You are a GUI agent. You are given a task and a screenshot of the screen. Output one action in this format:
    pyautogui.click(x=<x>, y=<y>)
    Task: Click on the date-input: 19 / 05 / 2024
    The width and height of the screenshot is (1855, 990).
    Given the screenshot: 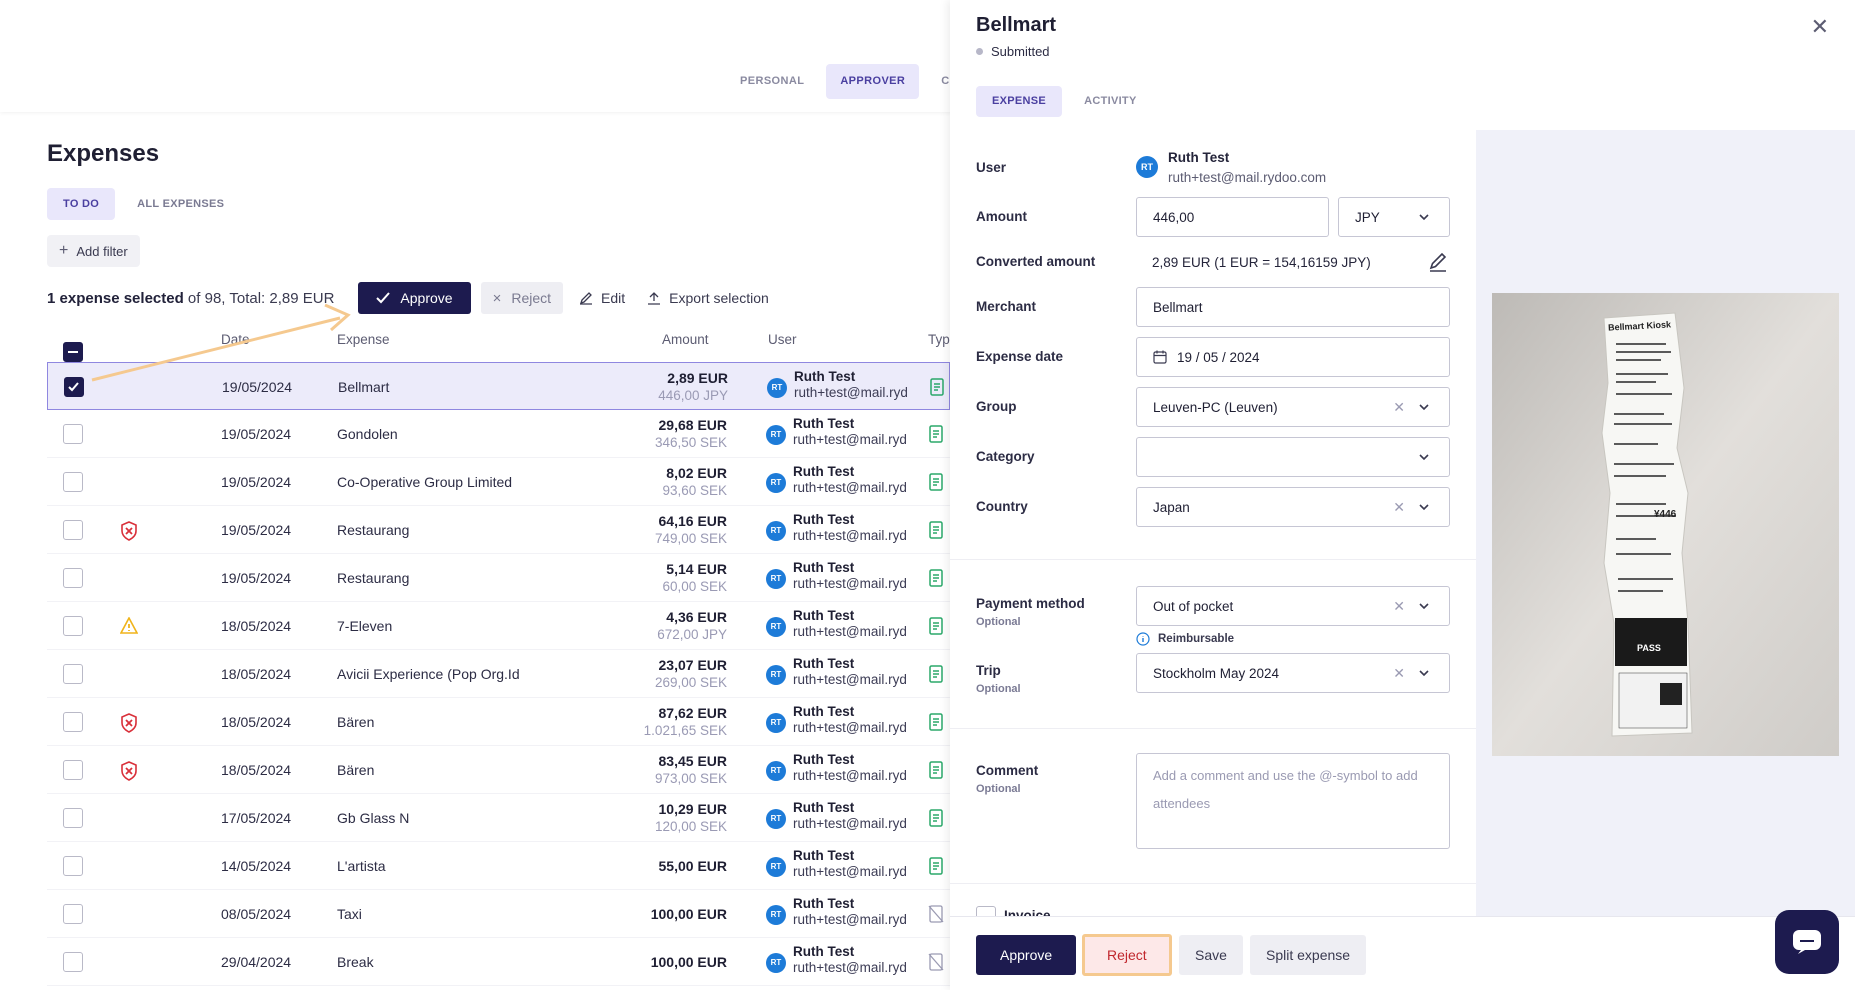 What is the action you would take?
    pyautogui.click(x=1293, y=357)
    